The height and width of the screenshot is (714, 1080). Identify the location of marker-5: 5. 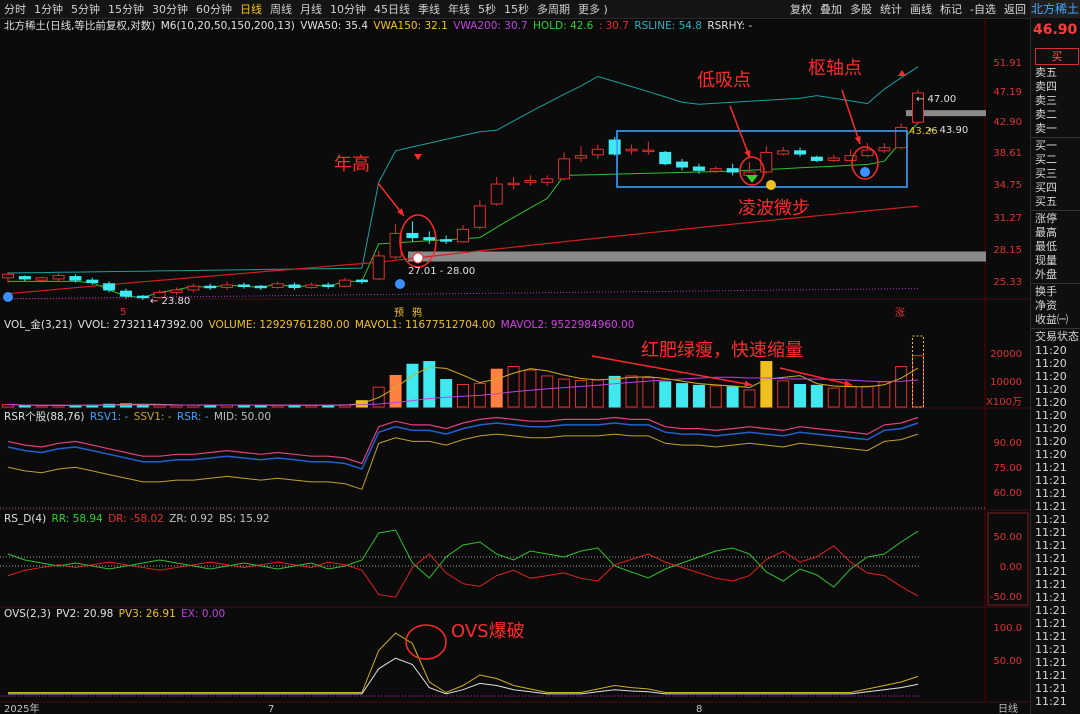
(123, 312).